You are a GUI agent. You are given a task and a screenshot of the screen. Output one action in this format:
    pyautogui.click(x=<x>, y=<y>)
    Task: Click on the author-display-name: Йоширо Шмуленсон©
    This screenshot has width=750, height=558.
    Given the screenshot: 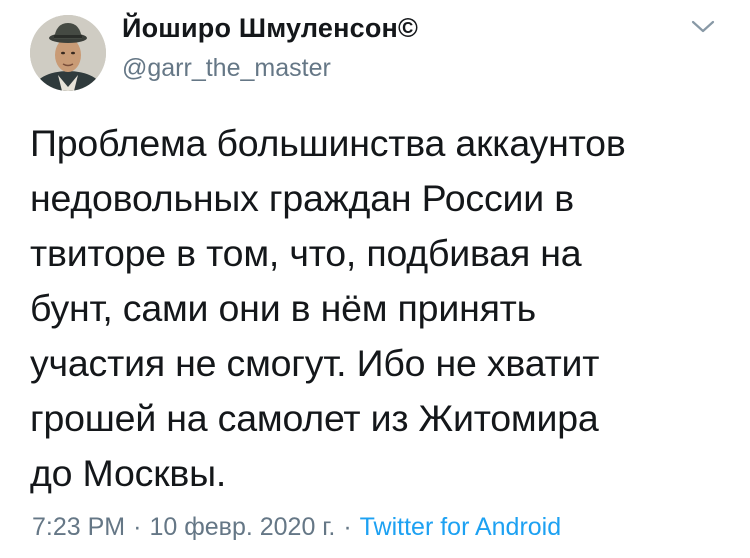 What is the action you would take?
    pyautogui.click(x=270, y=28)
    